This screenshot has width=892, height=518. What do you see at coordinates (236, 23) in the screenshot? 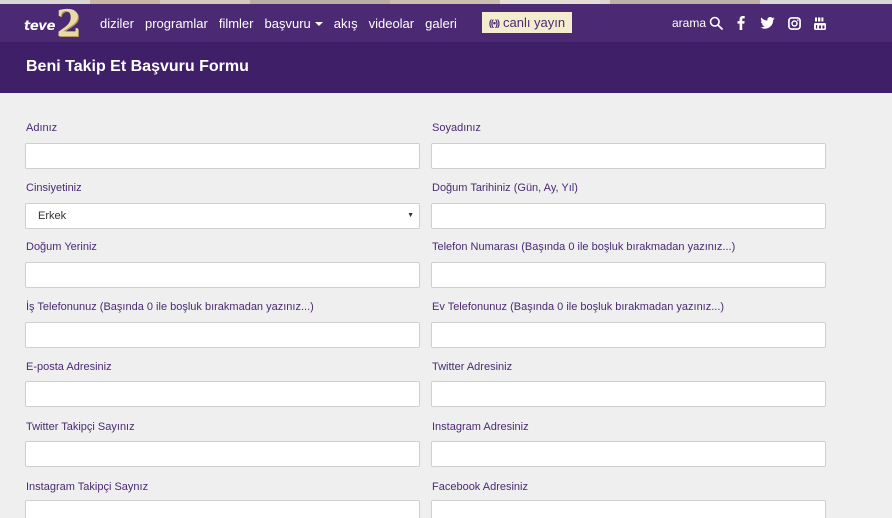
I see `nav-item-filmler: filmler` at bounding box center [236, 23].